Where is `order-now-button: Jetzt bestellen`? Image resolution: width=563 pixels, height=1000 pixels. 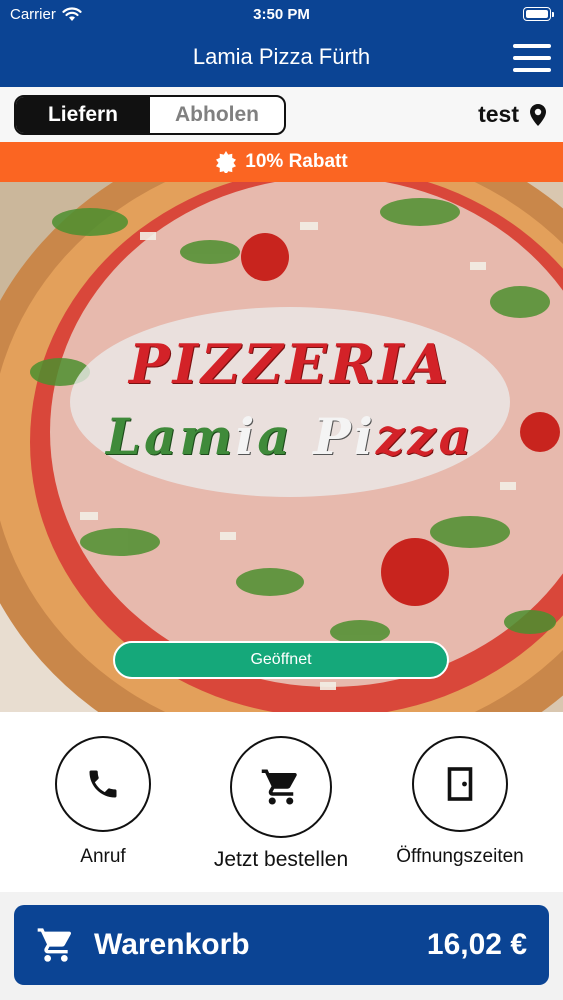 order-now-button: Jetzt bestellen is located at coordinates (281, 804).